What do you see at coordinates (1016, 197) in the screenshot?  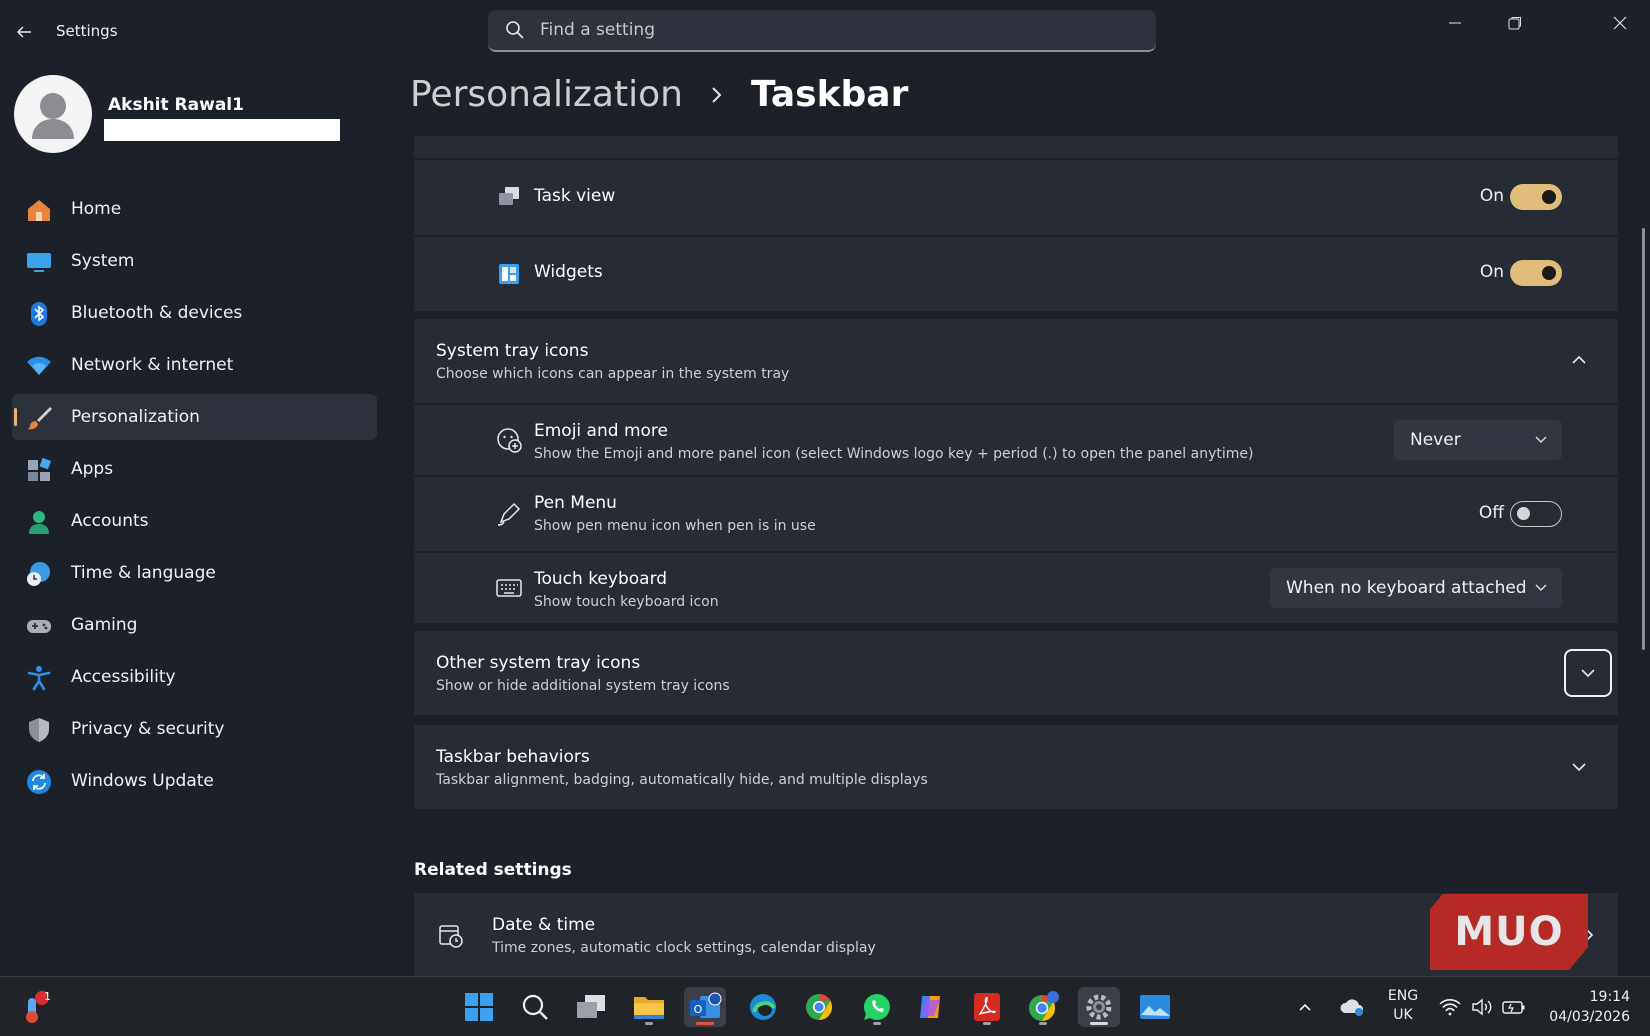 I see `task-view-row: Task view On` at bounding box center [1016, 197].